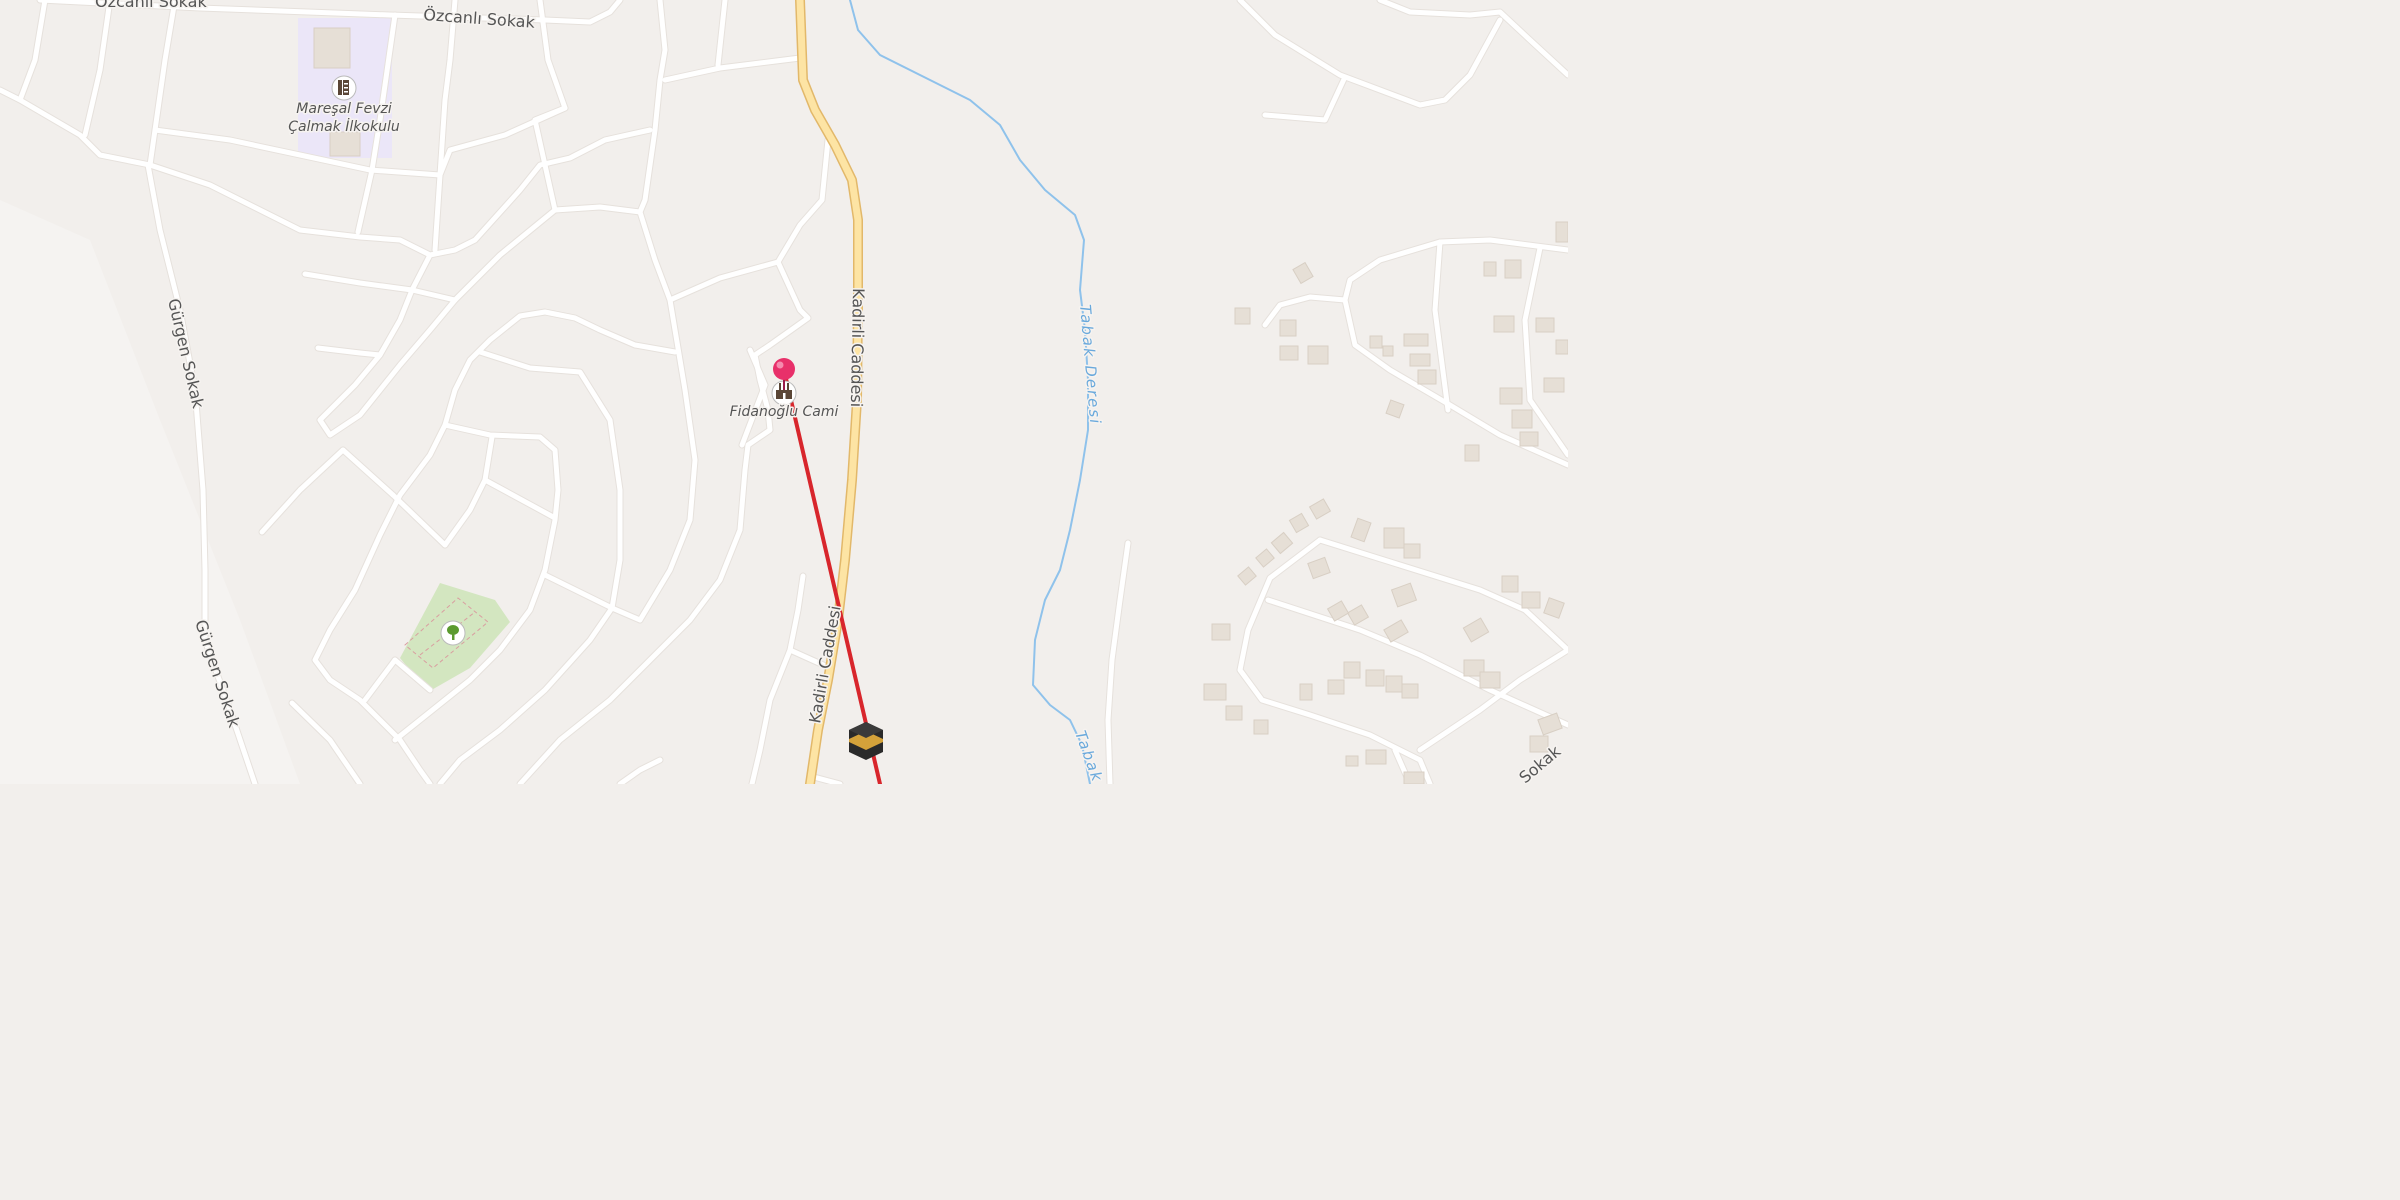 The image size is (2400, 1200). Describe the element at coordinates (1088, 756) in the screenshot. I see `stream-label-tabak: Tabak` at that location.